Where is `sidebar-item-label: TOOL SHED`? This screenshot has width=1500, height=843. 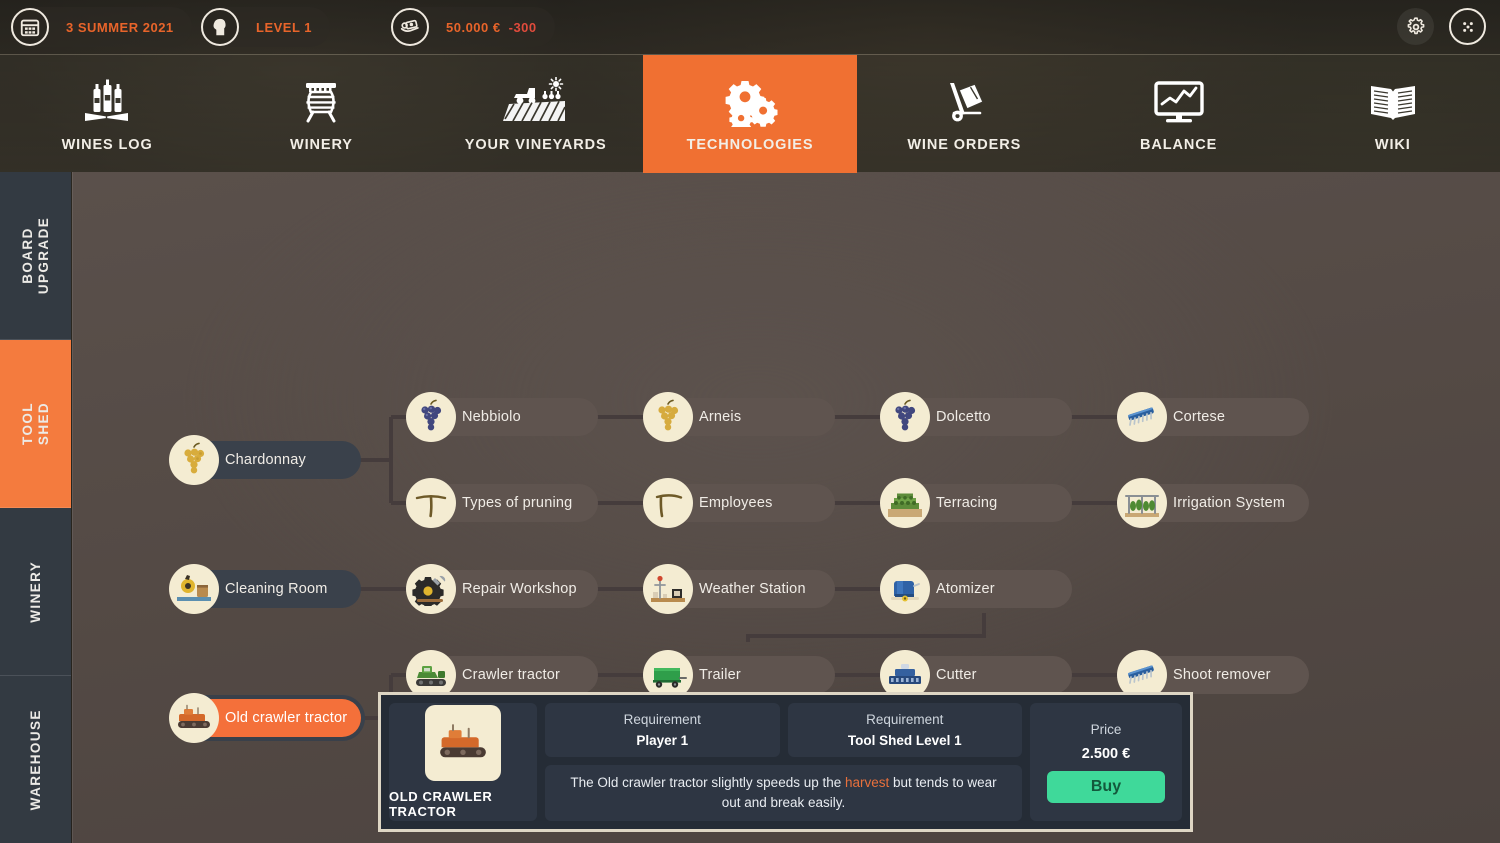
sidebar-item-label: TOOL SHED is located at coordinates (35, 423).